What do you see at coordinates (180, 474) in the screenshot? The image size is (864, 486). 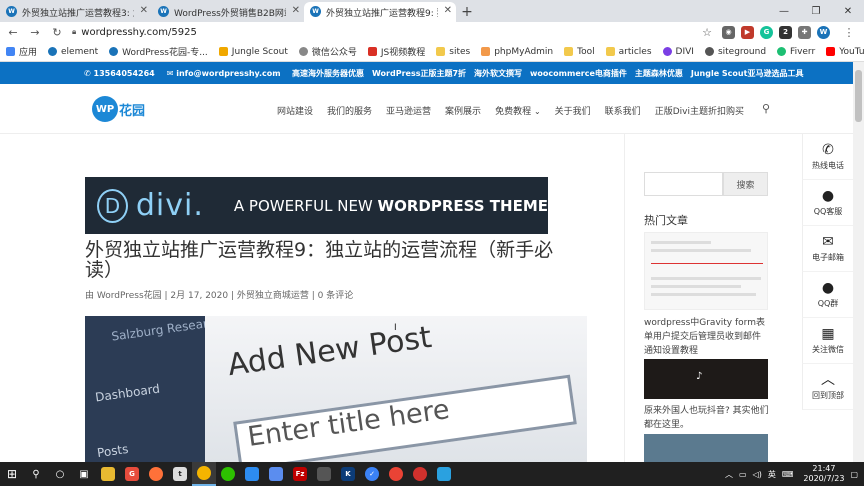 I see `app-t-icon: t` at bounding box center [180, 474].